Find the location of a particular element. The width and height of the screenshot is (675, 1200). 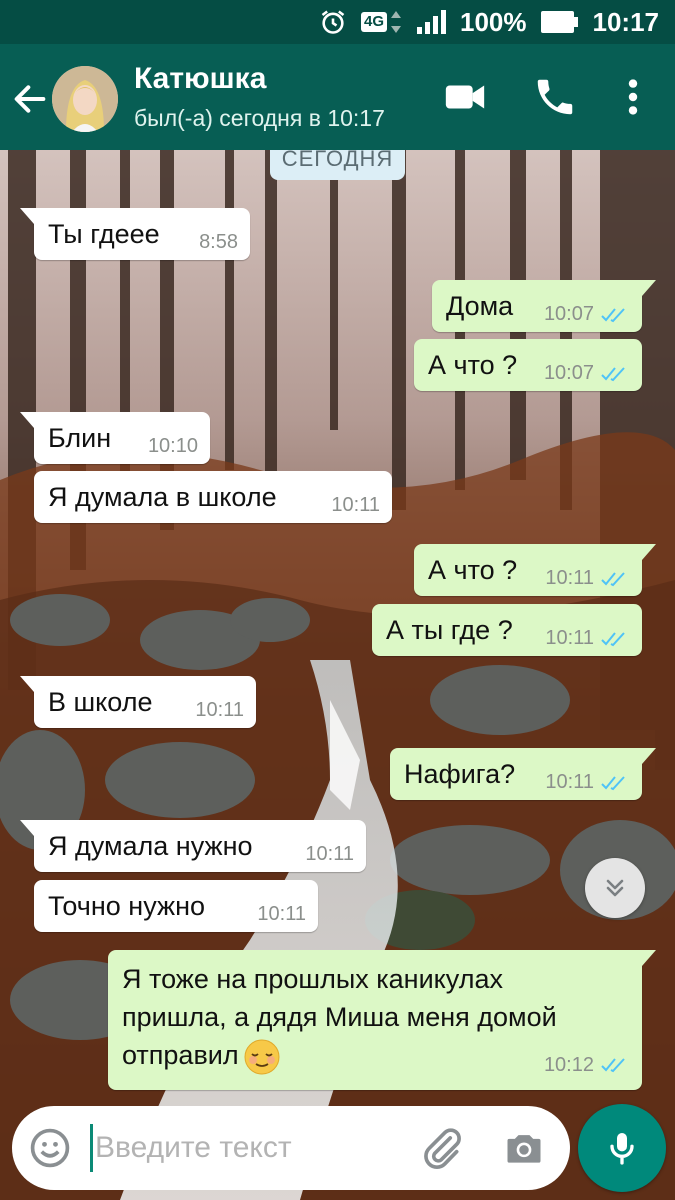

scroll-to-bottom-button is located at coordinates (615, 888).